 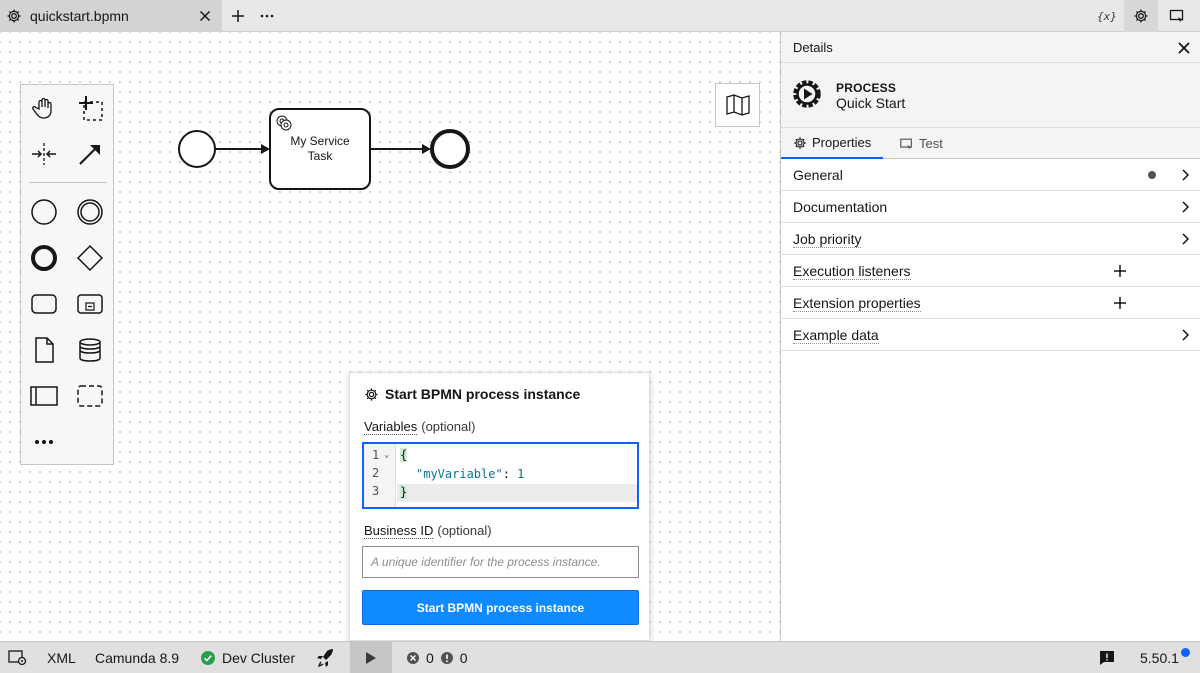 I want to click on warning-icon, so click(x=446, y=658).